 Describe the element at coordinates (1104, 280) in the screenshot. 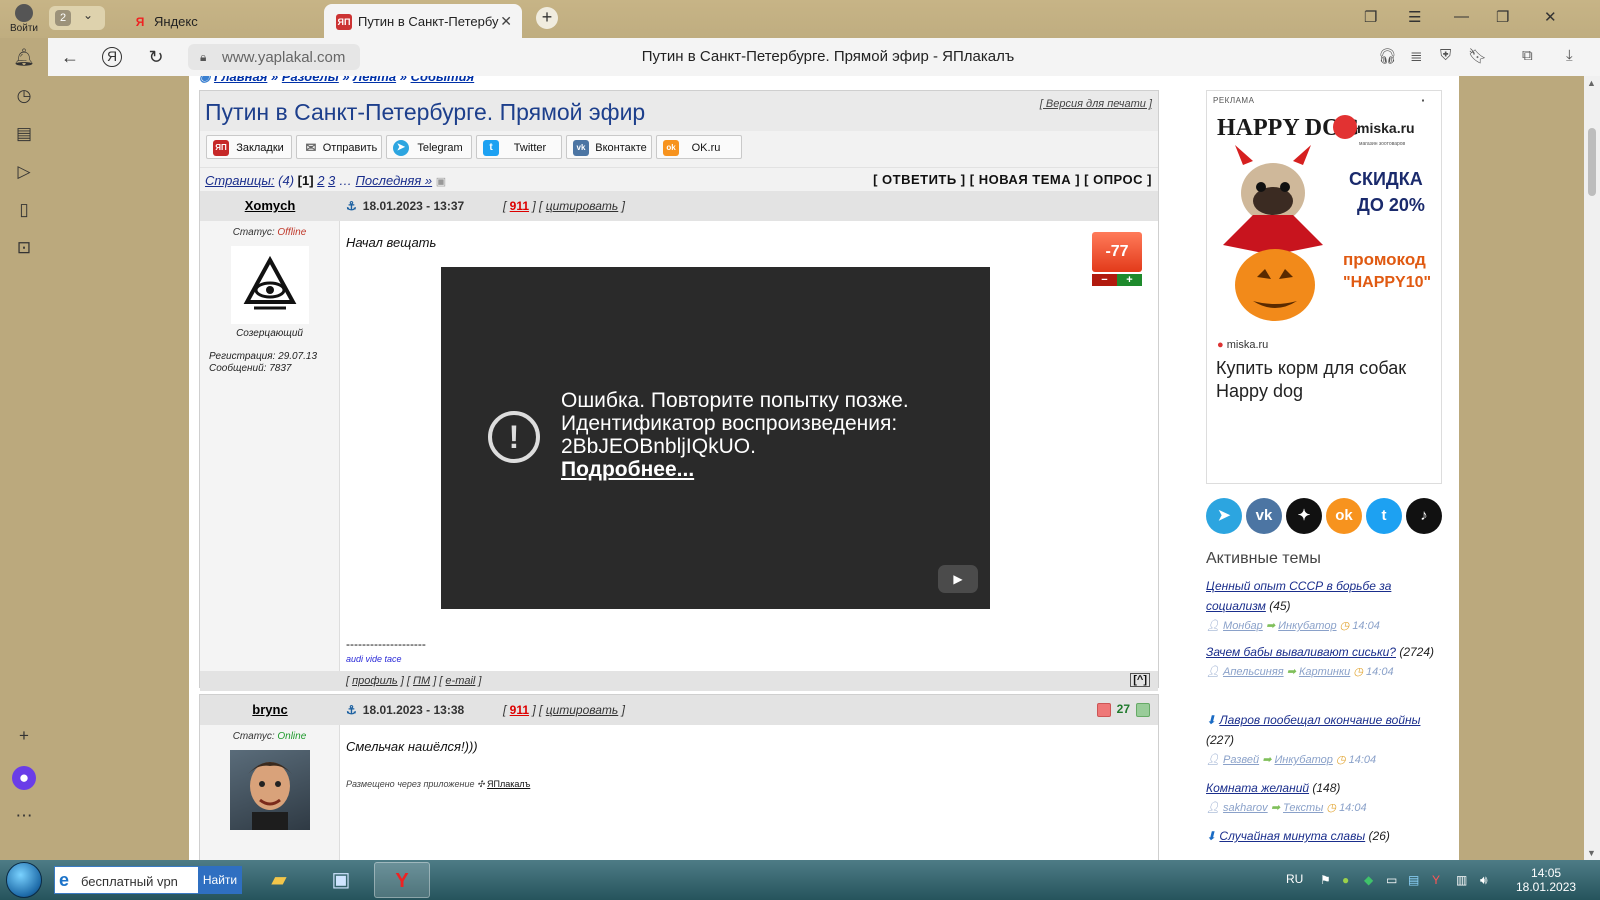

I see `rating-minus-button: −` at that location.